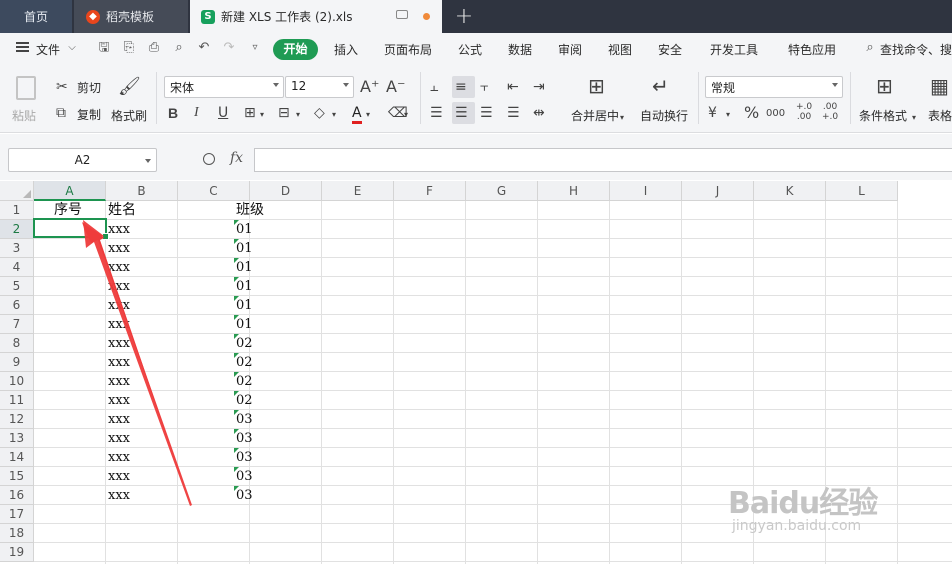 The image size is (952, 564). What do you see at coordinates (154, 48) in the screenshot?
I see `print-icon: ⎙` at bounding box center [154, 48].